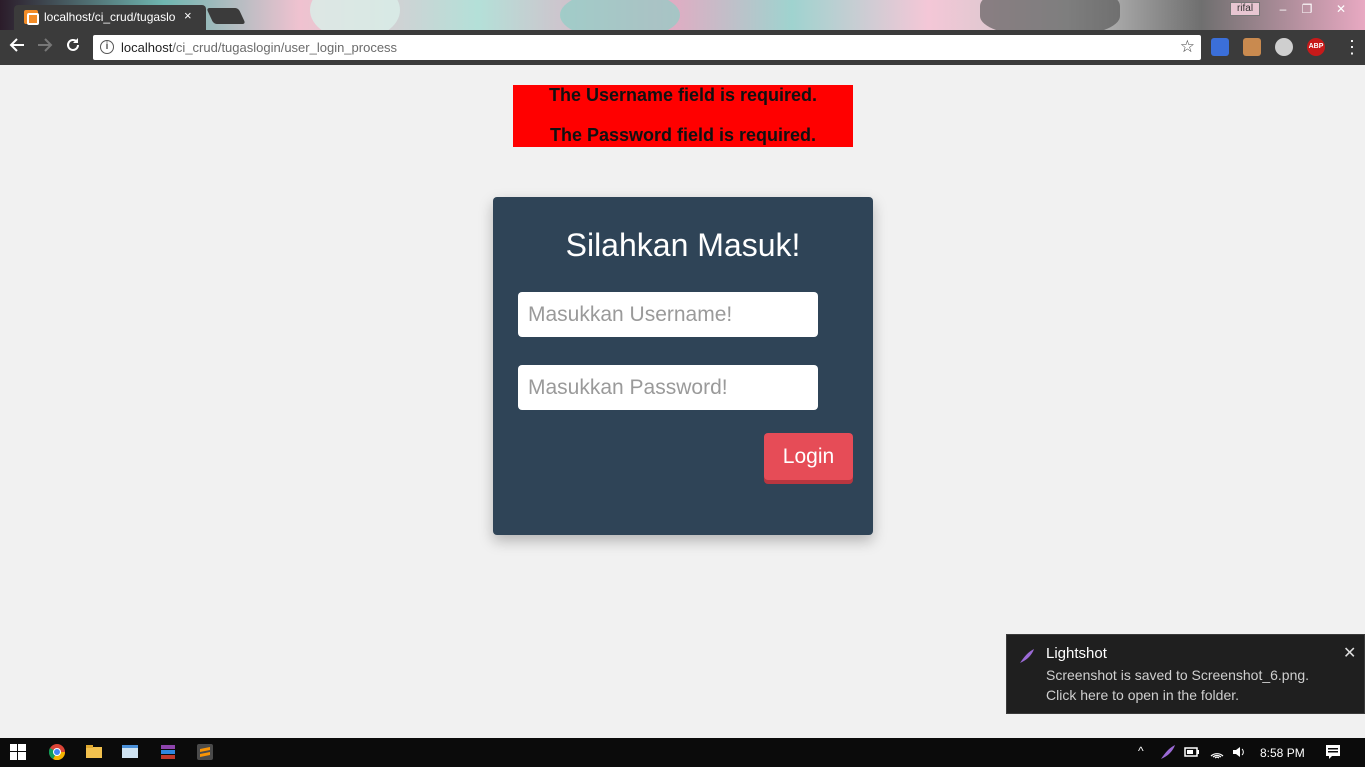 The height and width of the screenshot is (767, 1365). What do you see at coordinates (168, 752) in the screenshot?
I see `winrar-icon` at bounding box center [168, 752].